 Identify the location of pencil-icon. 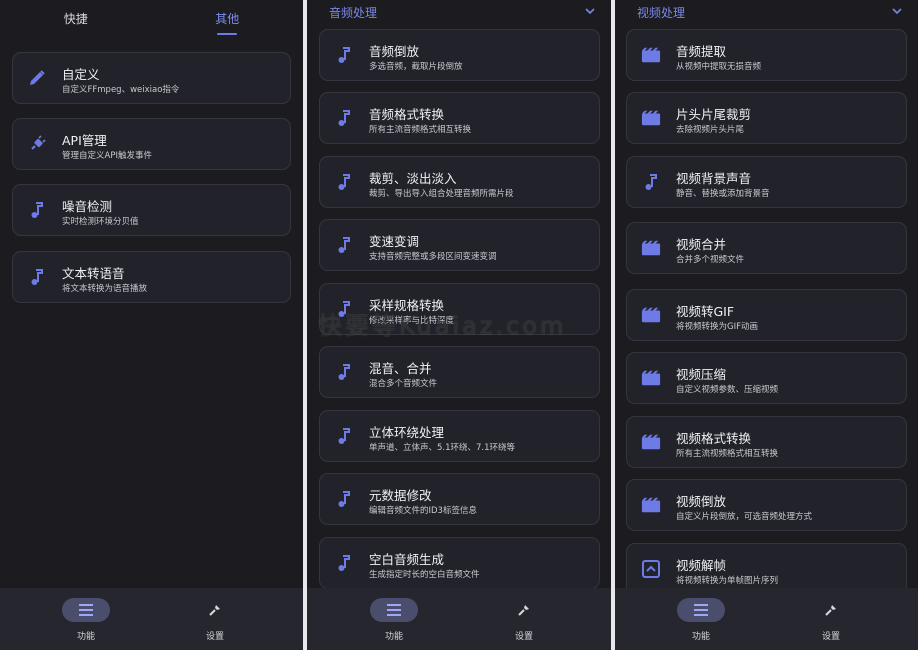
(37, 78).